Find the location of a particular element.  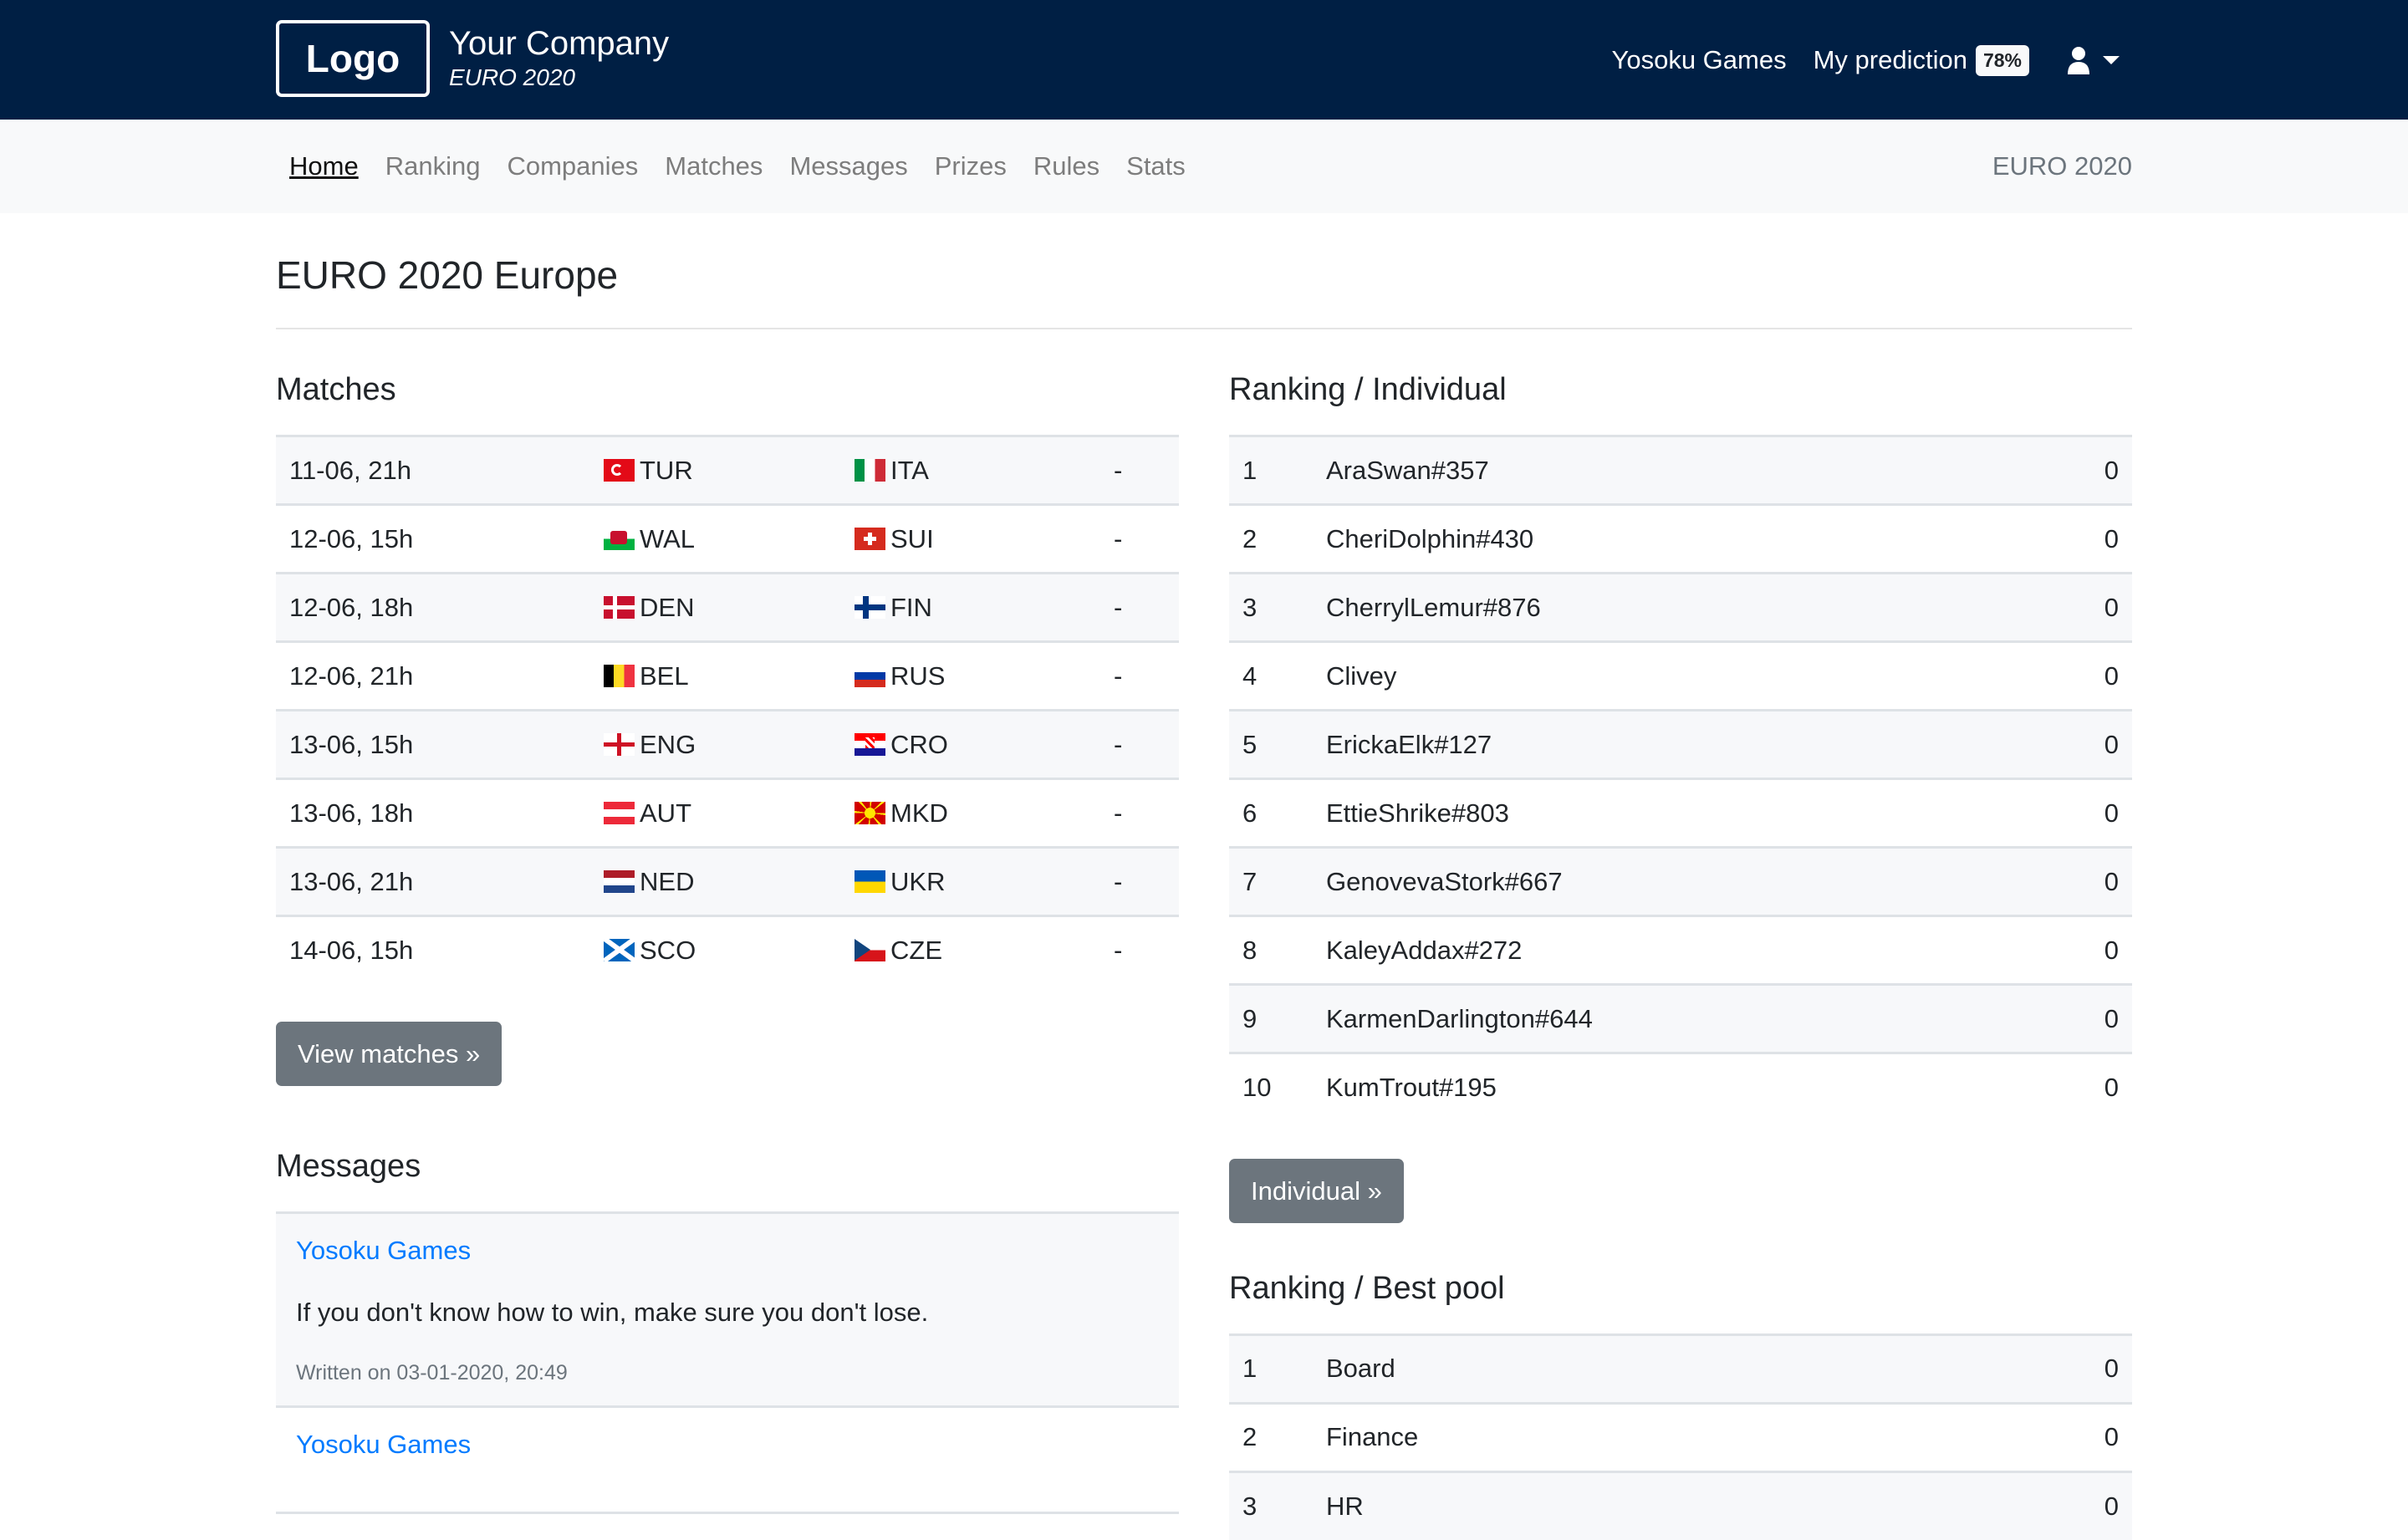

flag-ukr-icon is located at coordinates (870, 881).